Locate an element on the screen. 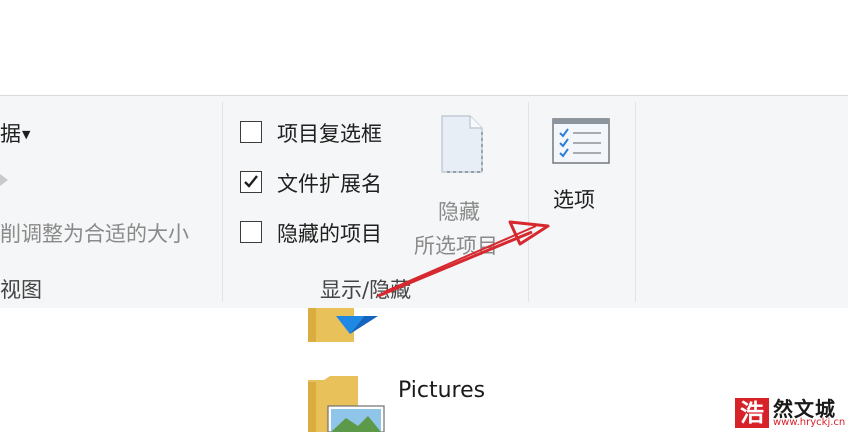 The height and width of the screenshot is (432, 848). annotation-arrow is located at coordinates (463, 259).